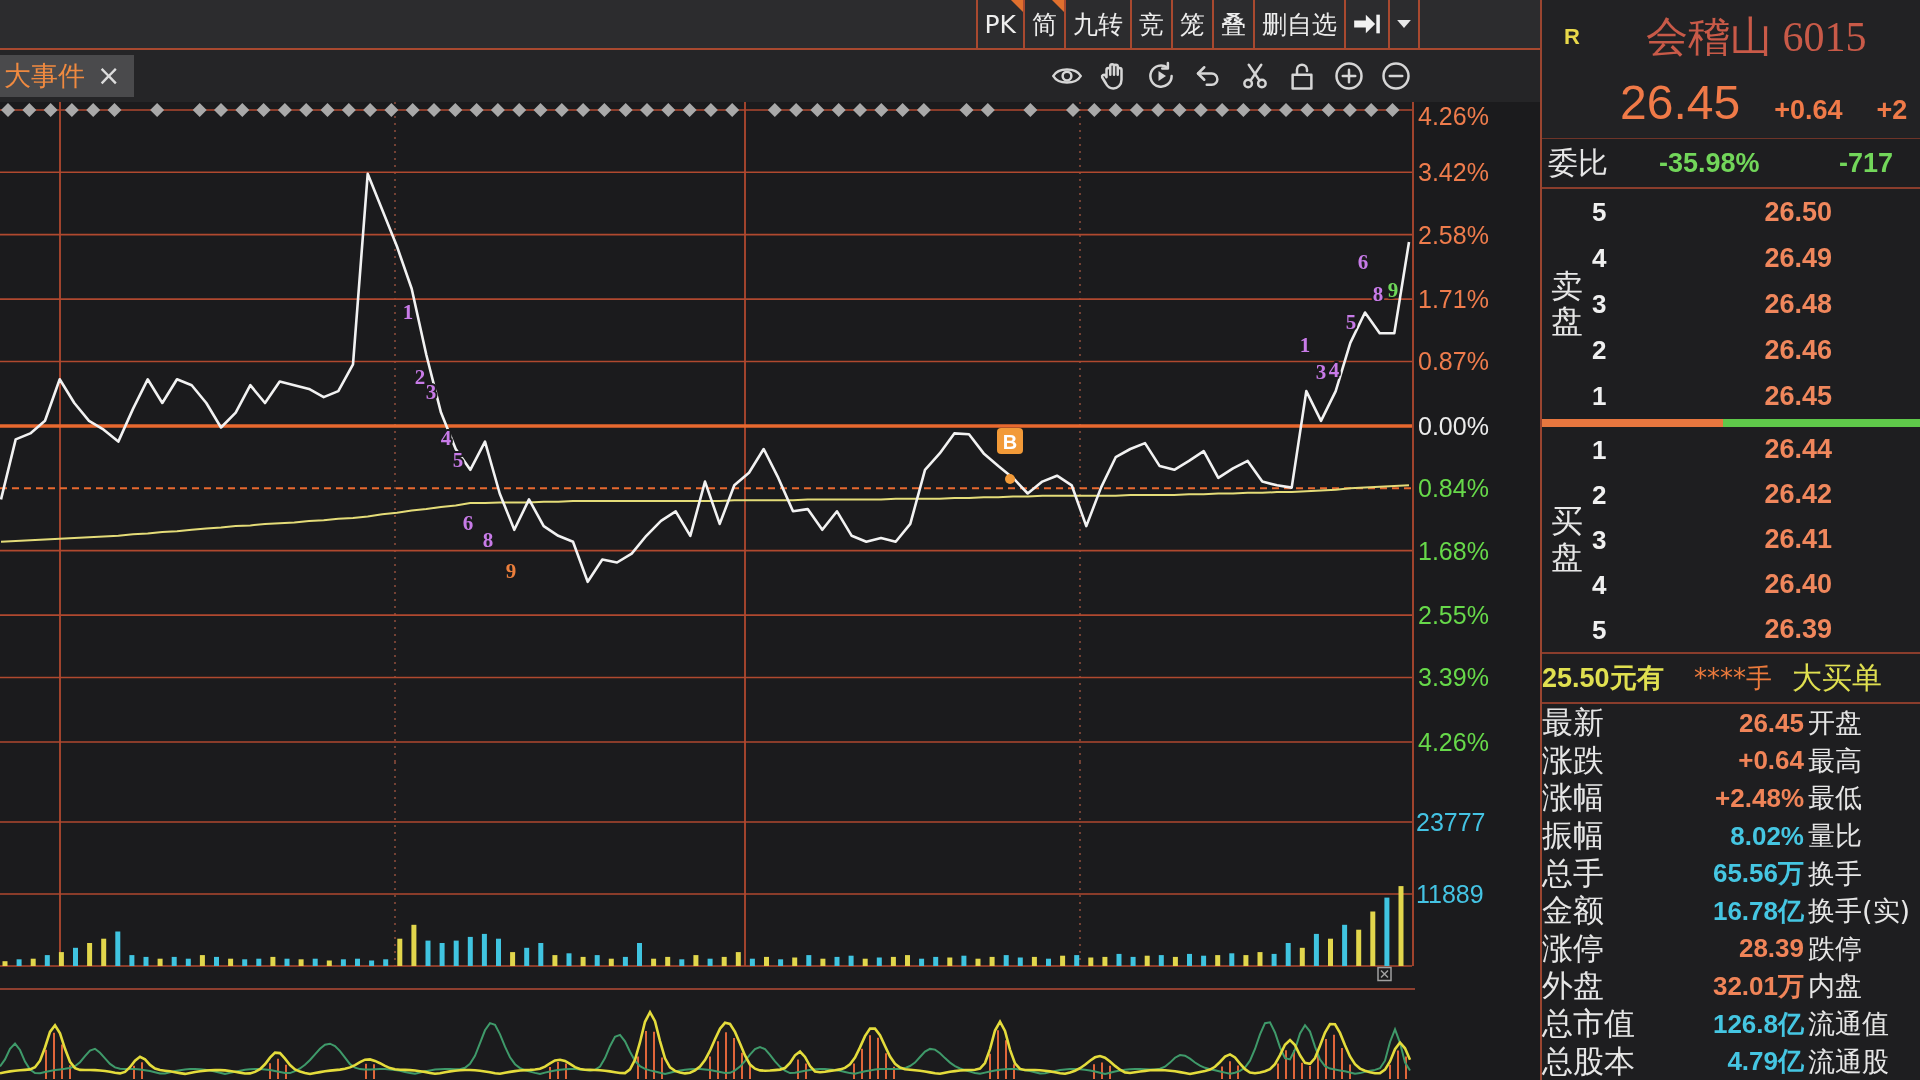 This screenshot has height=1080, width=1920. Describe the element at coordinates (446, 438) in the screenshot. I see `sequence-number: 4` at that location.